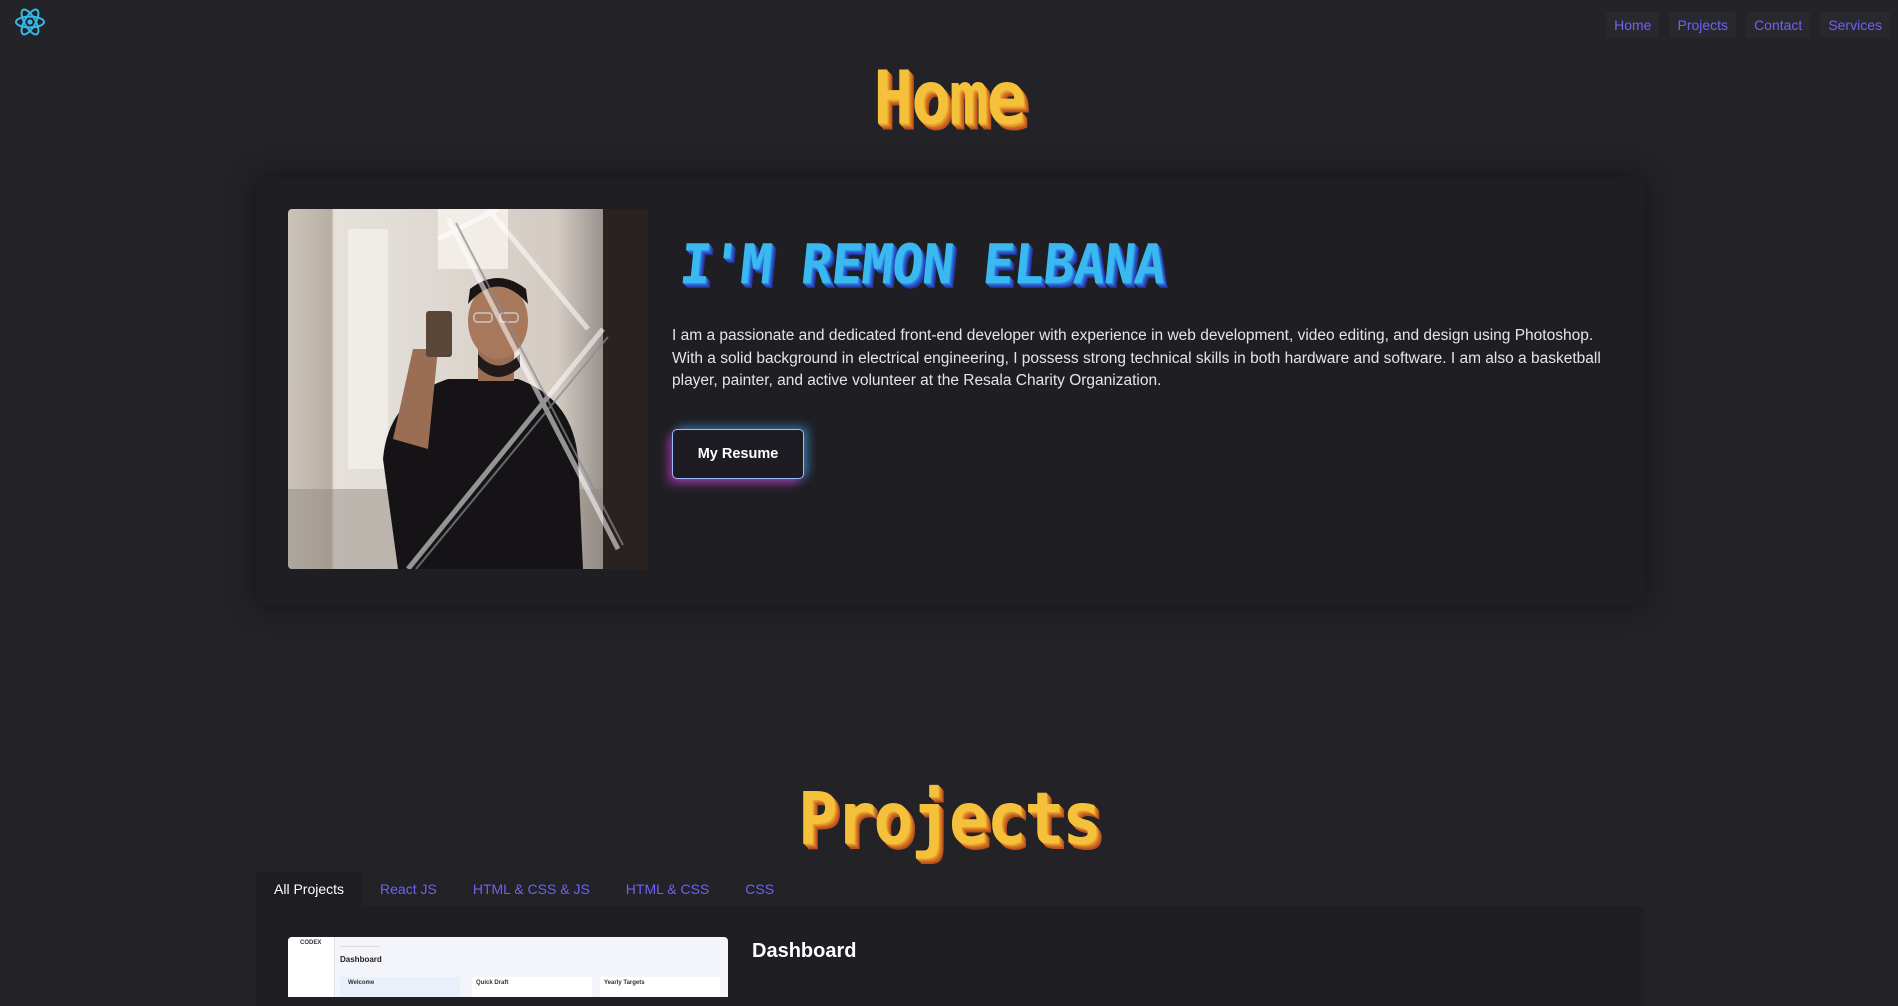 The image size is (1898, 1006). Describe the element at coordinates (532, 987) in the screenshot. I see `thumb-quick-draft-card: Quick Draft` at that location.